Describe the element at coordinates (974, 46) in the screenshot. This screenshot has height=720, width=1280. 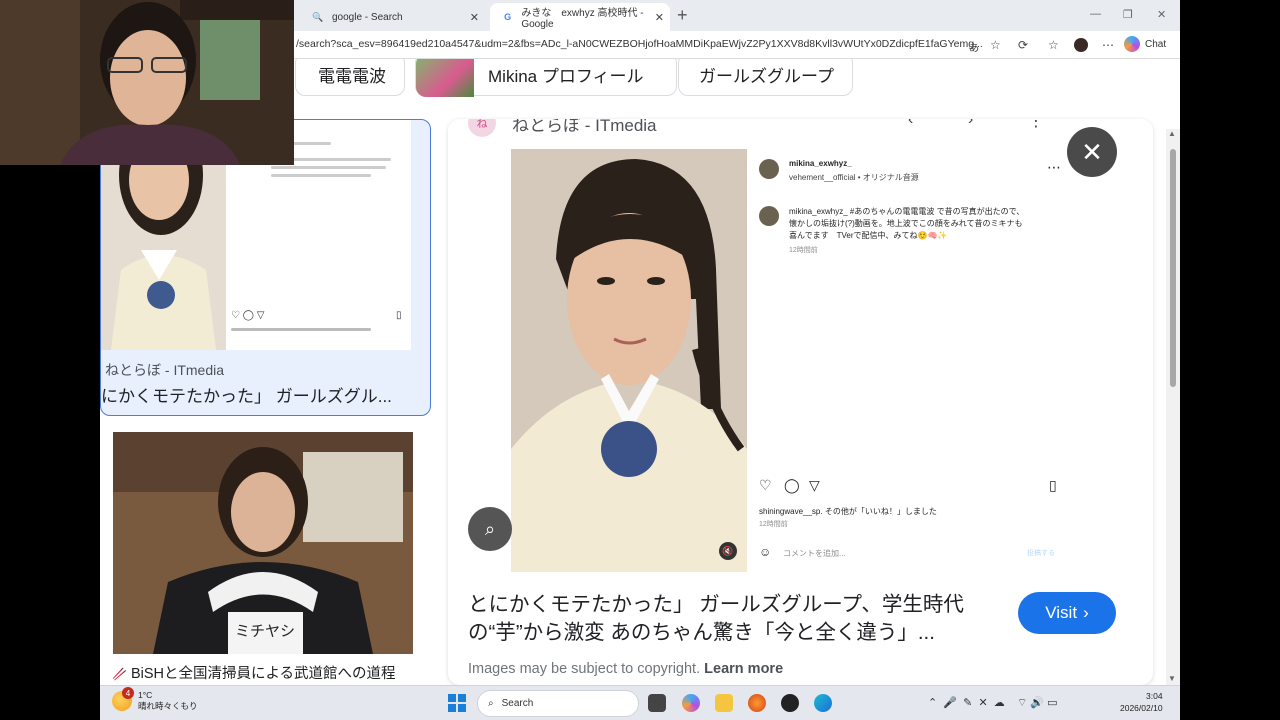
I see `read-aloud-icon: ぁ` at that location.